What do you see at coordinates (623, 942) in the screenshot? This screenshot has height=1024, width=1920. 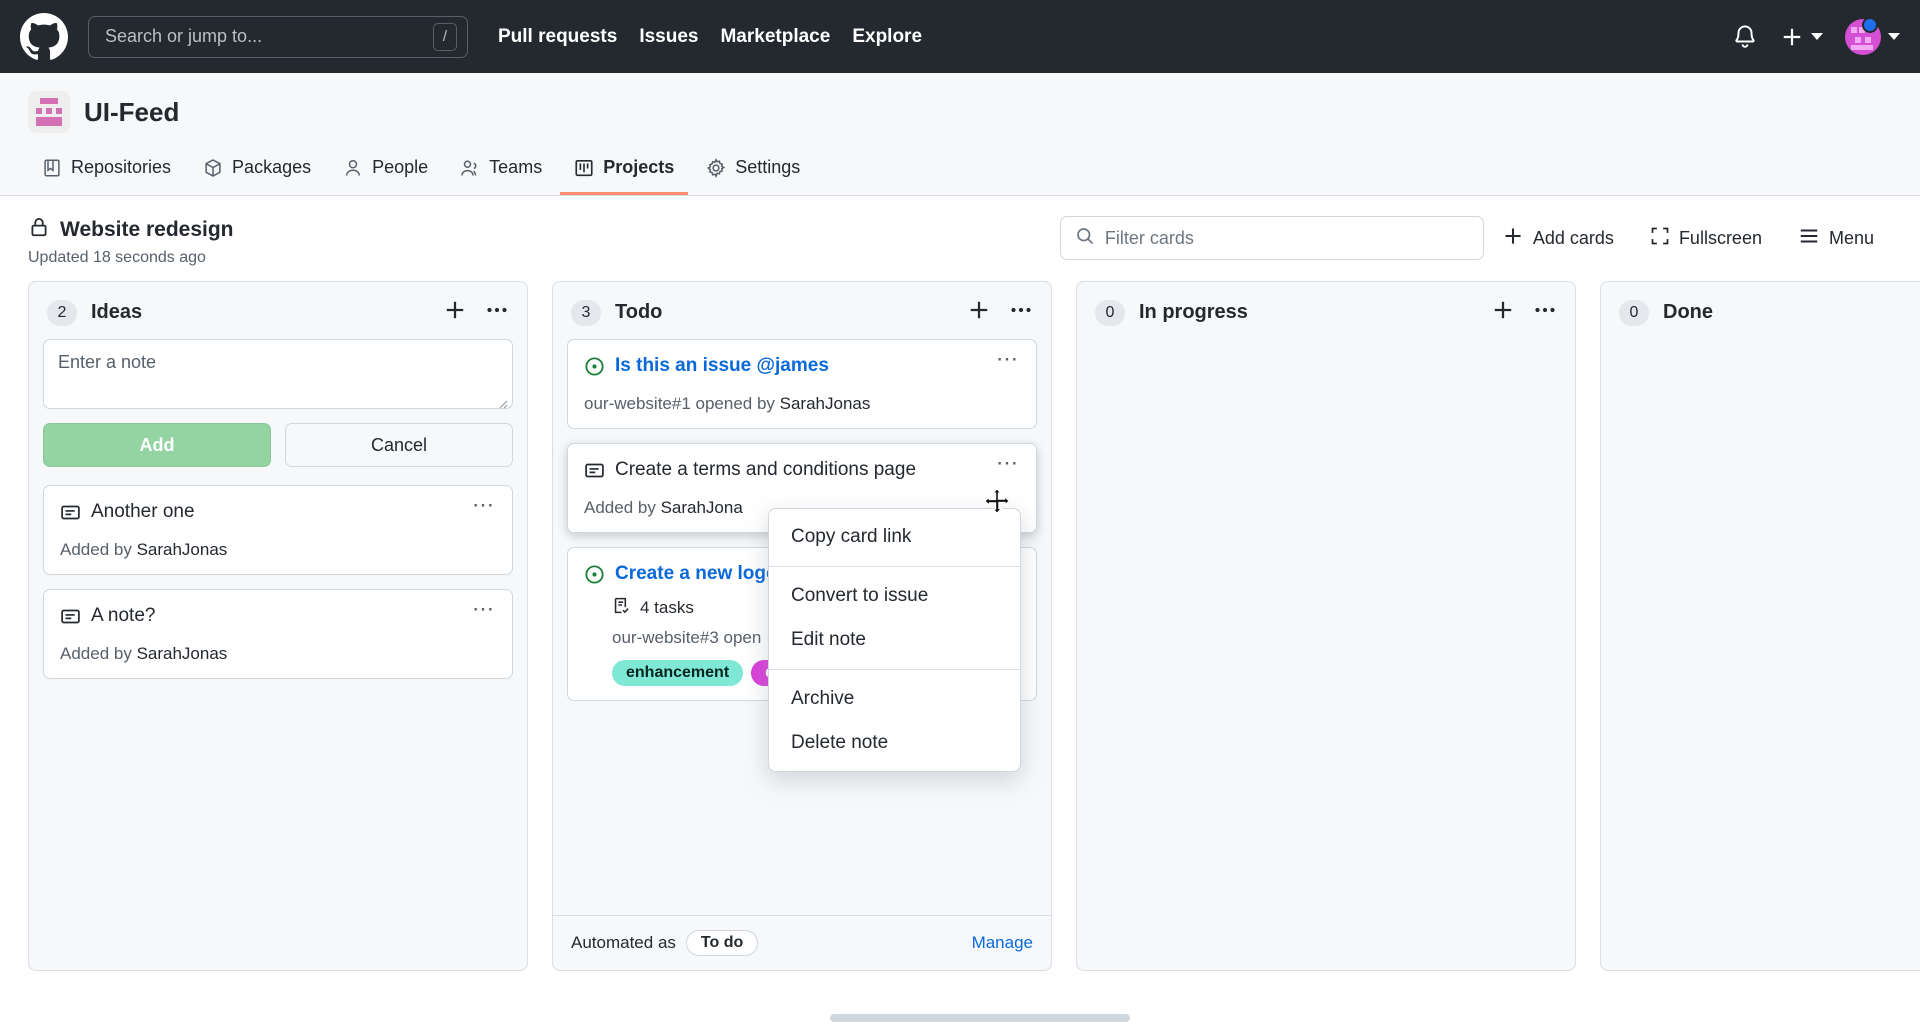 I see `automation-label: Automated as` at bounding box center [623, 942].